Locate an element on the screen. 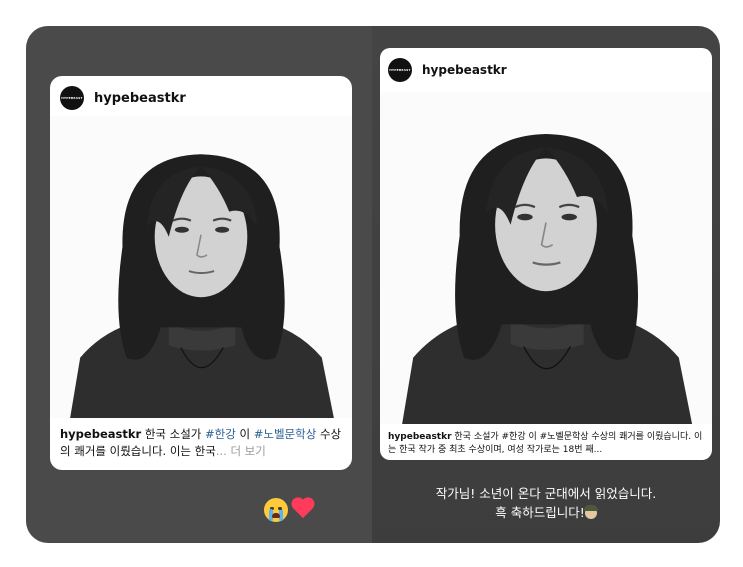  hashtag-link: #한강 is located at coordinates (220, 434).